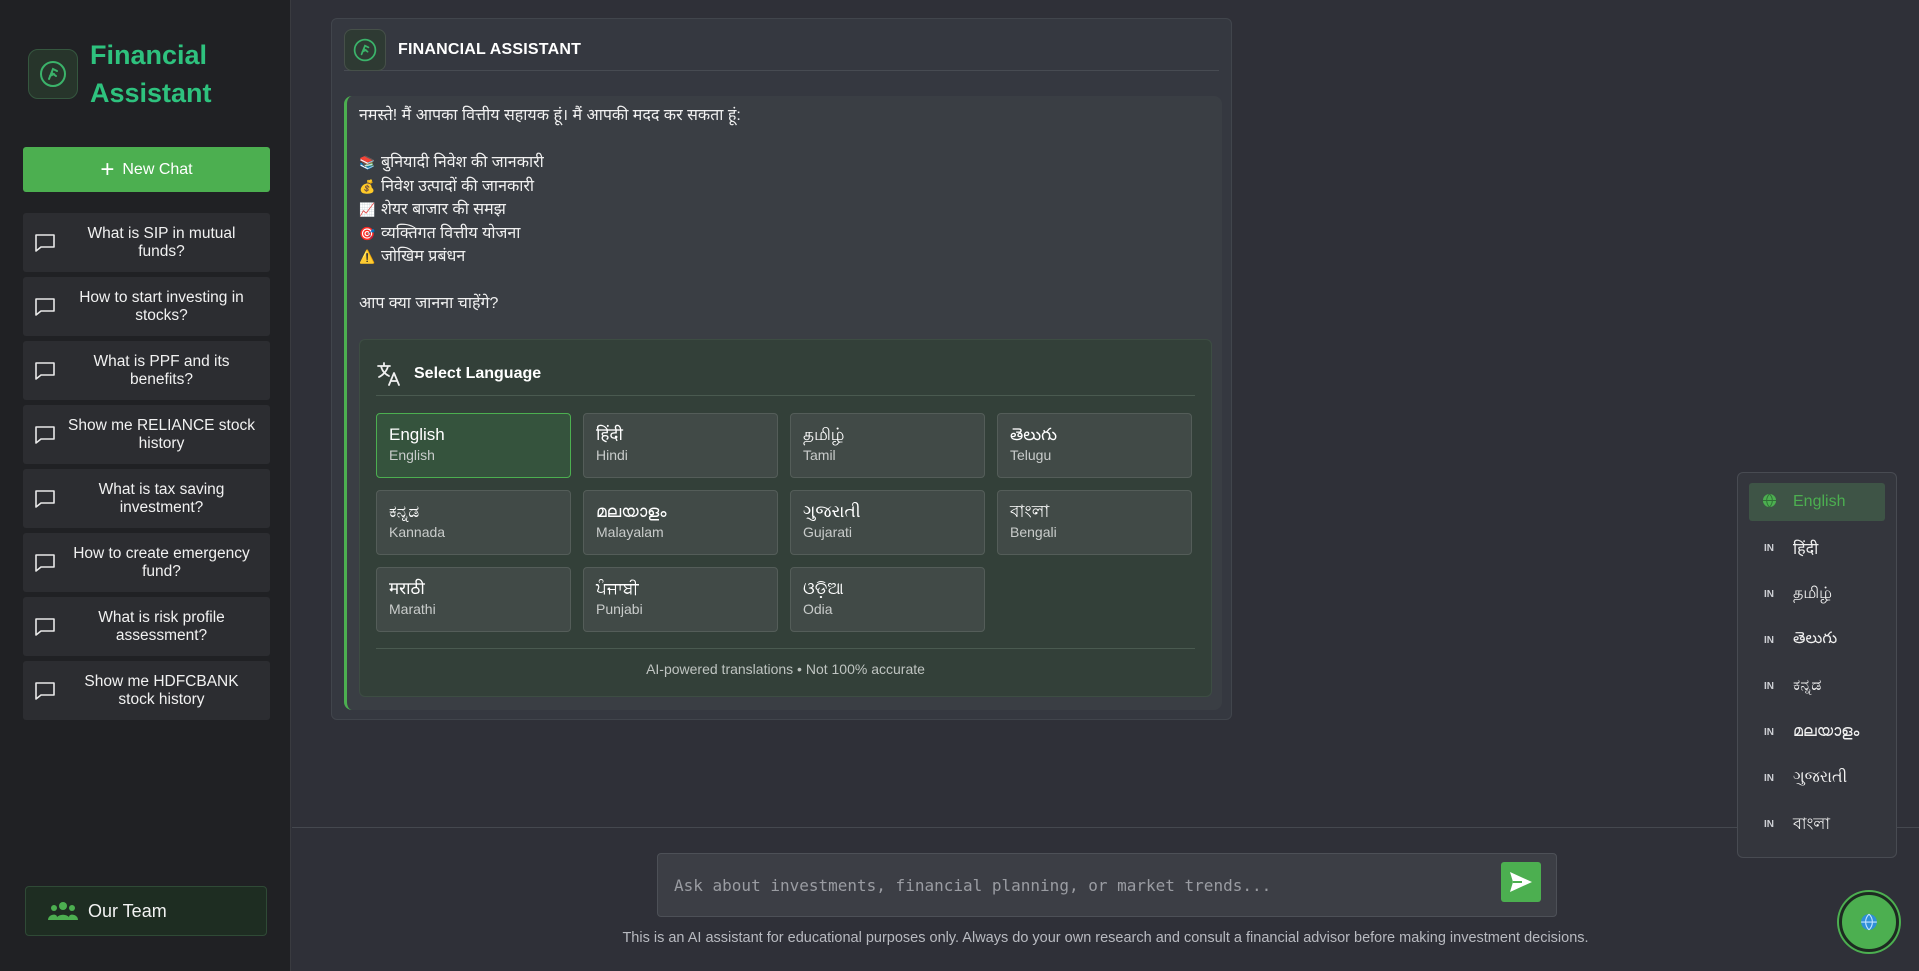 The image size is (1919, 971). I want to click on history-item-label: What is SIP in mutual funds?, so click(161, 242).